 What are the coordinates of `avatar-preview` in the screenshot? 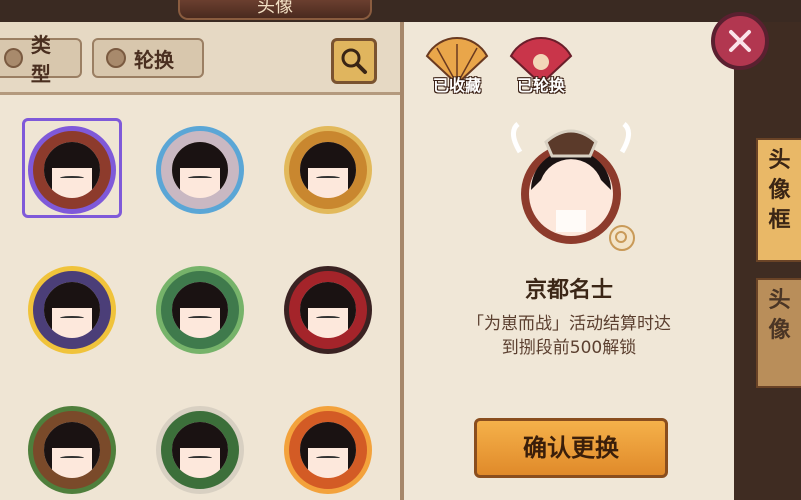 It's located at (571, 187).